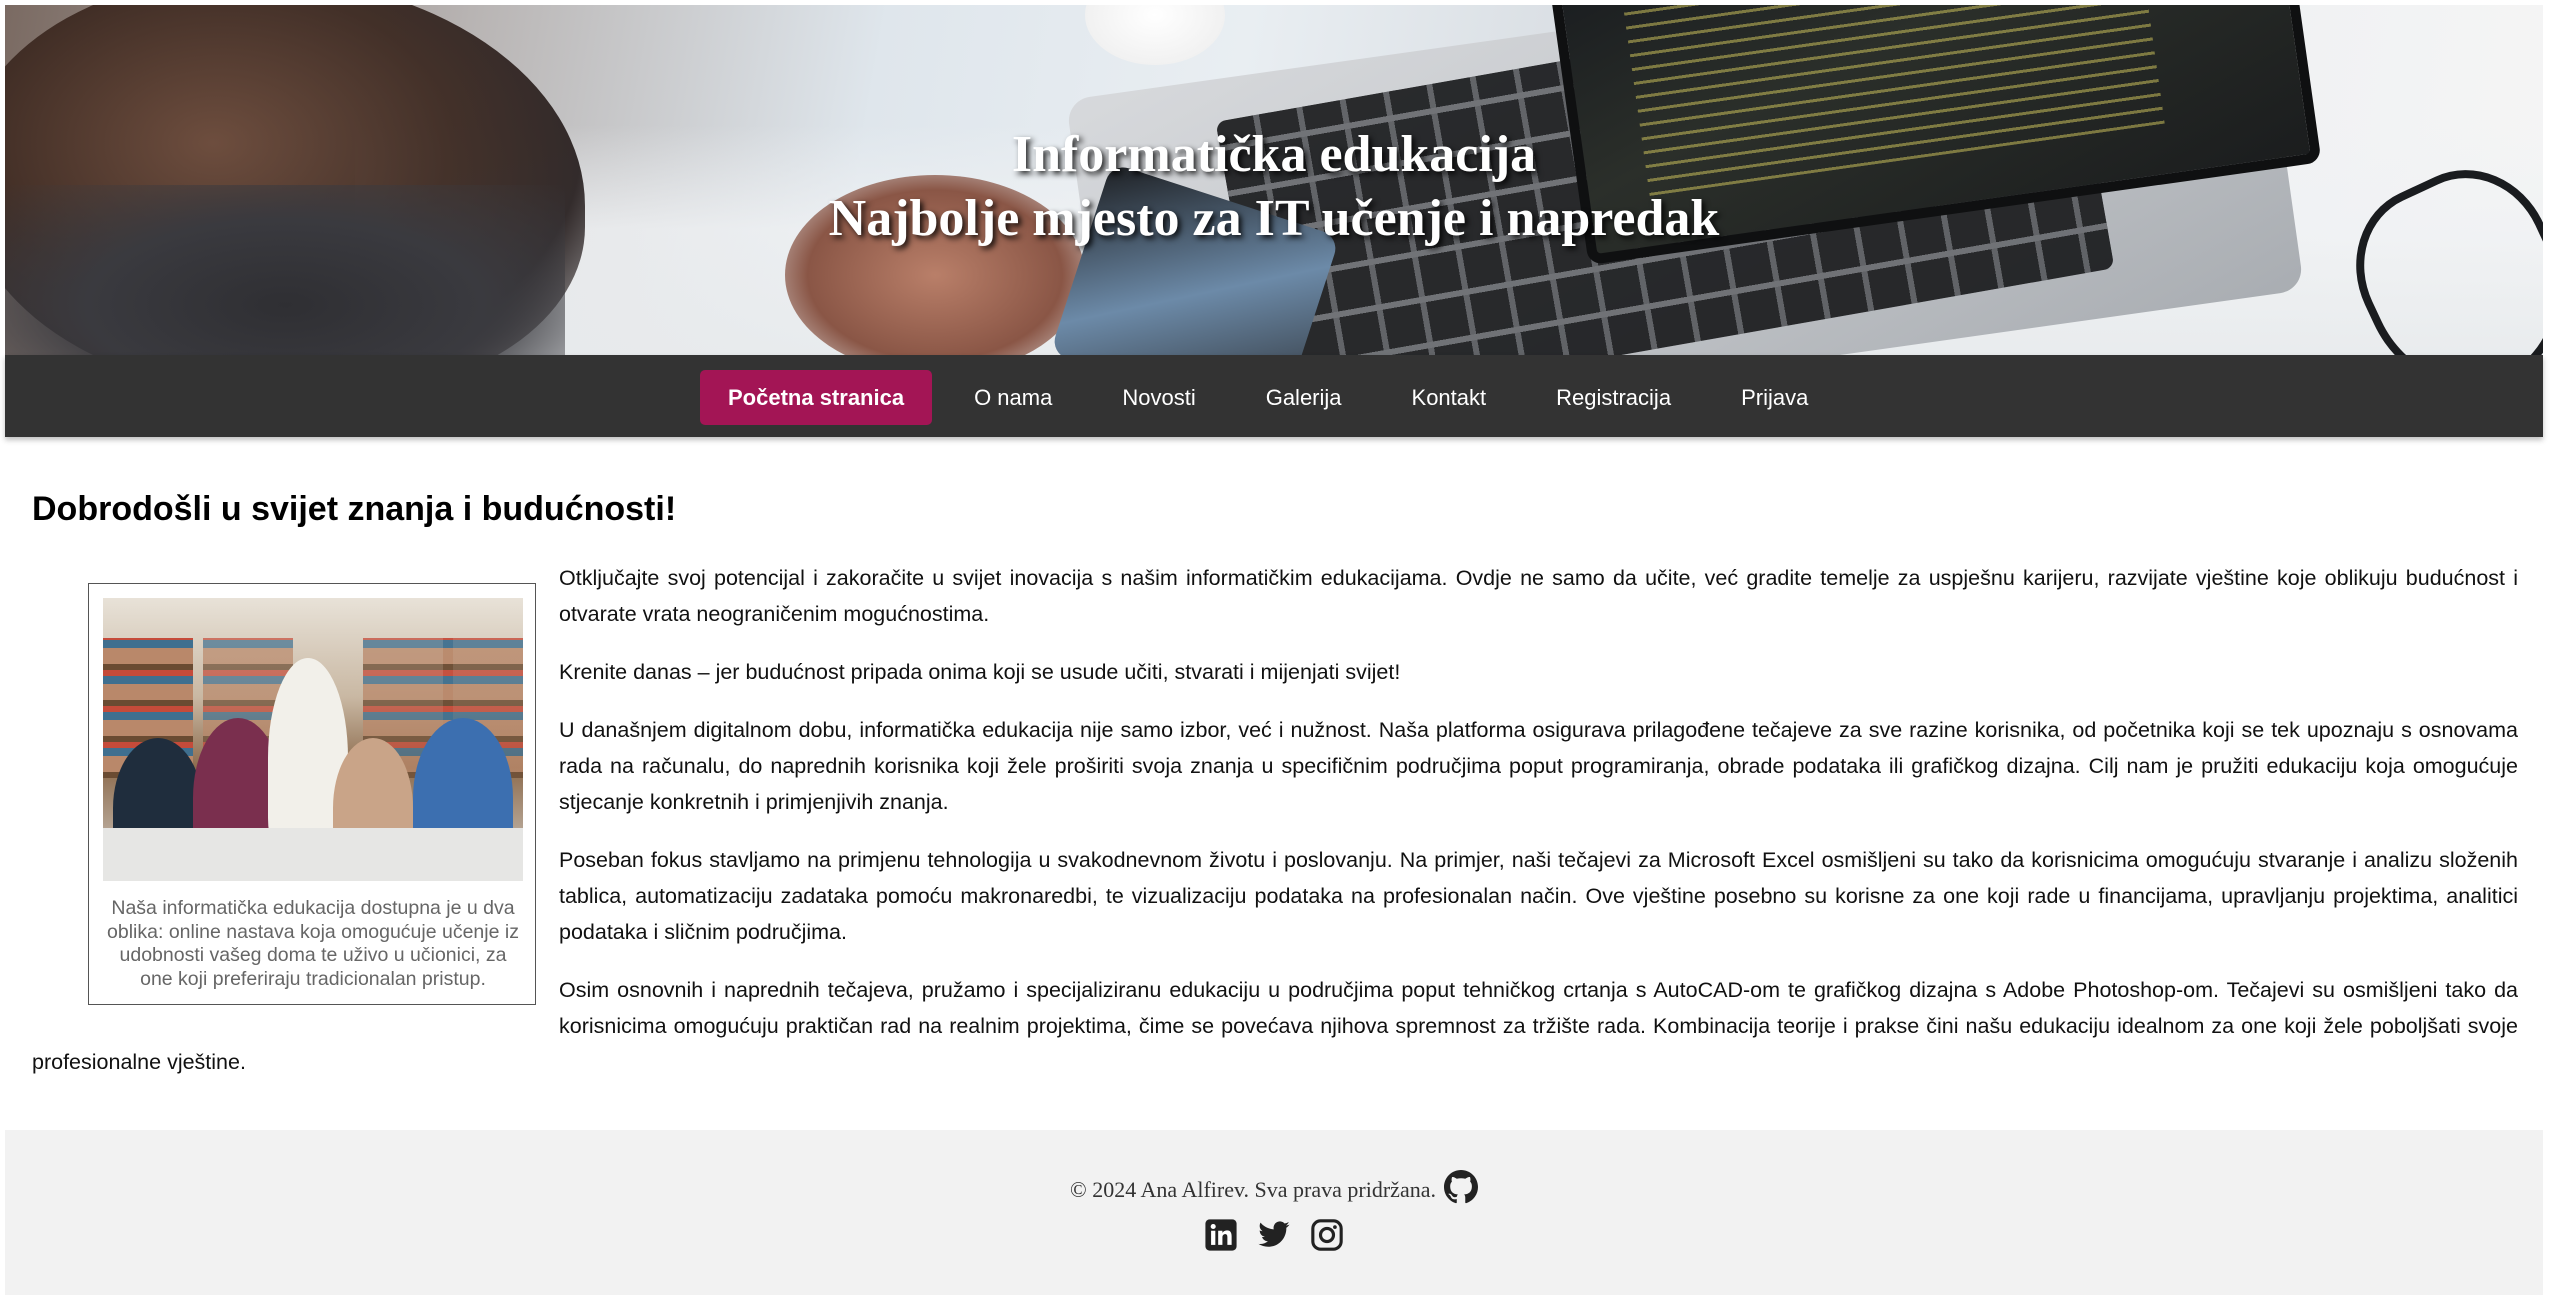 The height and width of the screenshot is (1295, 2550). What do you see at coordinates (1449, 397) in the screenshot?
I see `nav-item-kontakt: Kontakt` at bounding box center [1449, 397].